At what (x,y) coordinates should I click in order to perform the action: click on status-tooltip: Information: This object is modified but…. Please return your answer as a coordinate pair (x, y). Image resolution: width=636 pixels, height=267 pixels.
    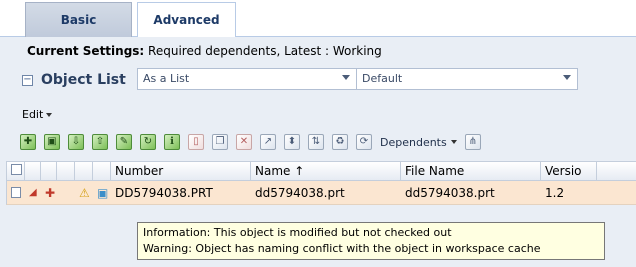
    Looking at the image, I should click on (371, 241).